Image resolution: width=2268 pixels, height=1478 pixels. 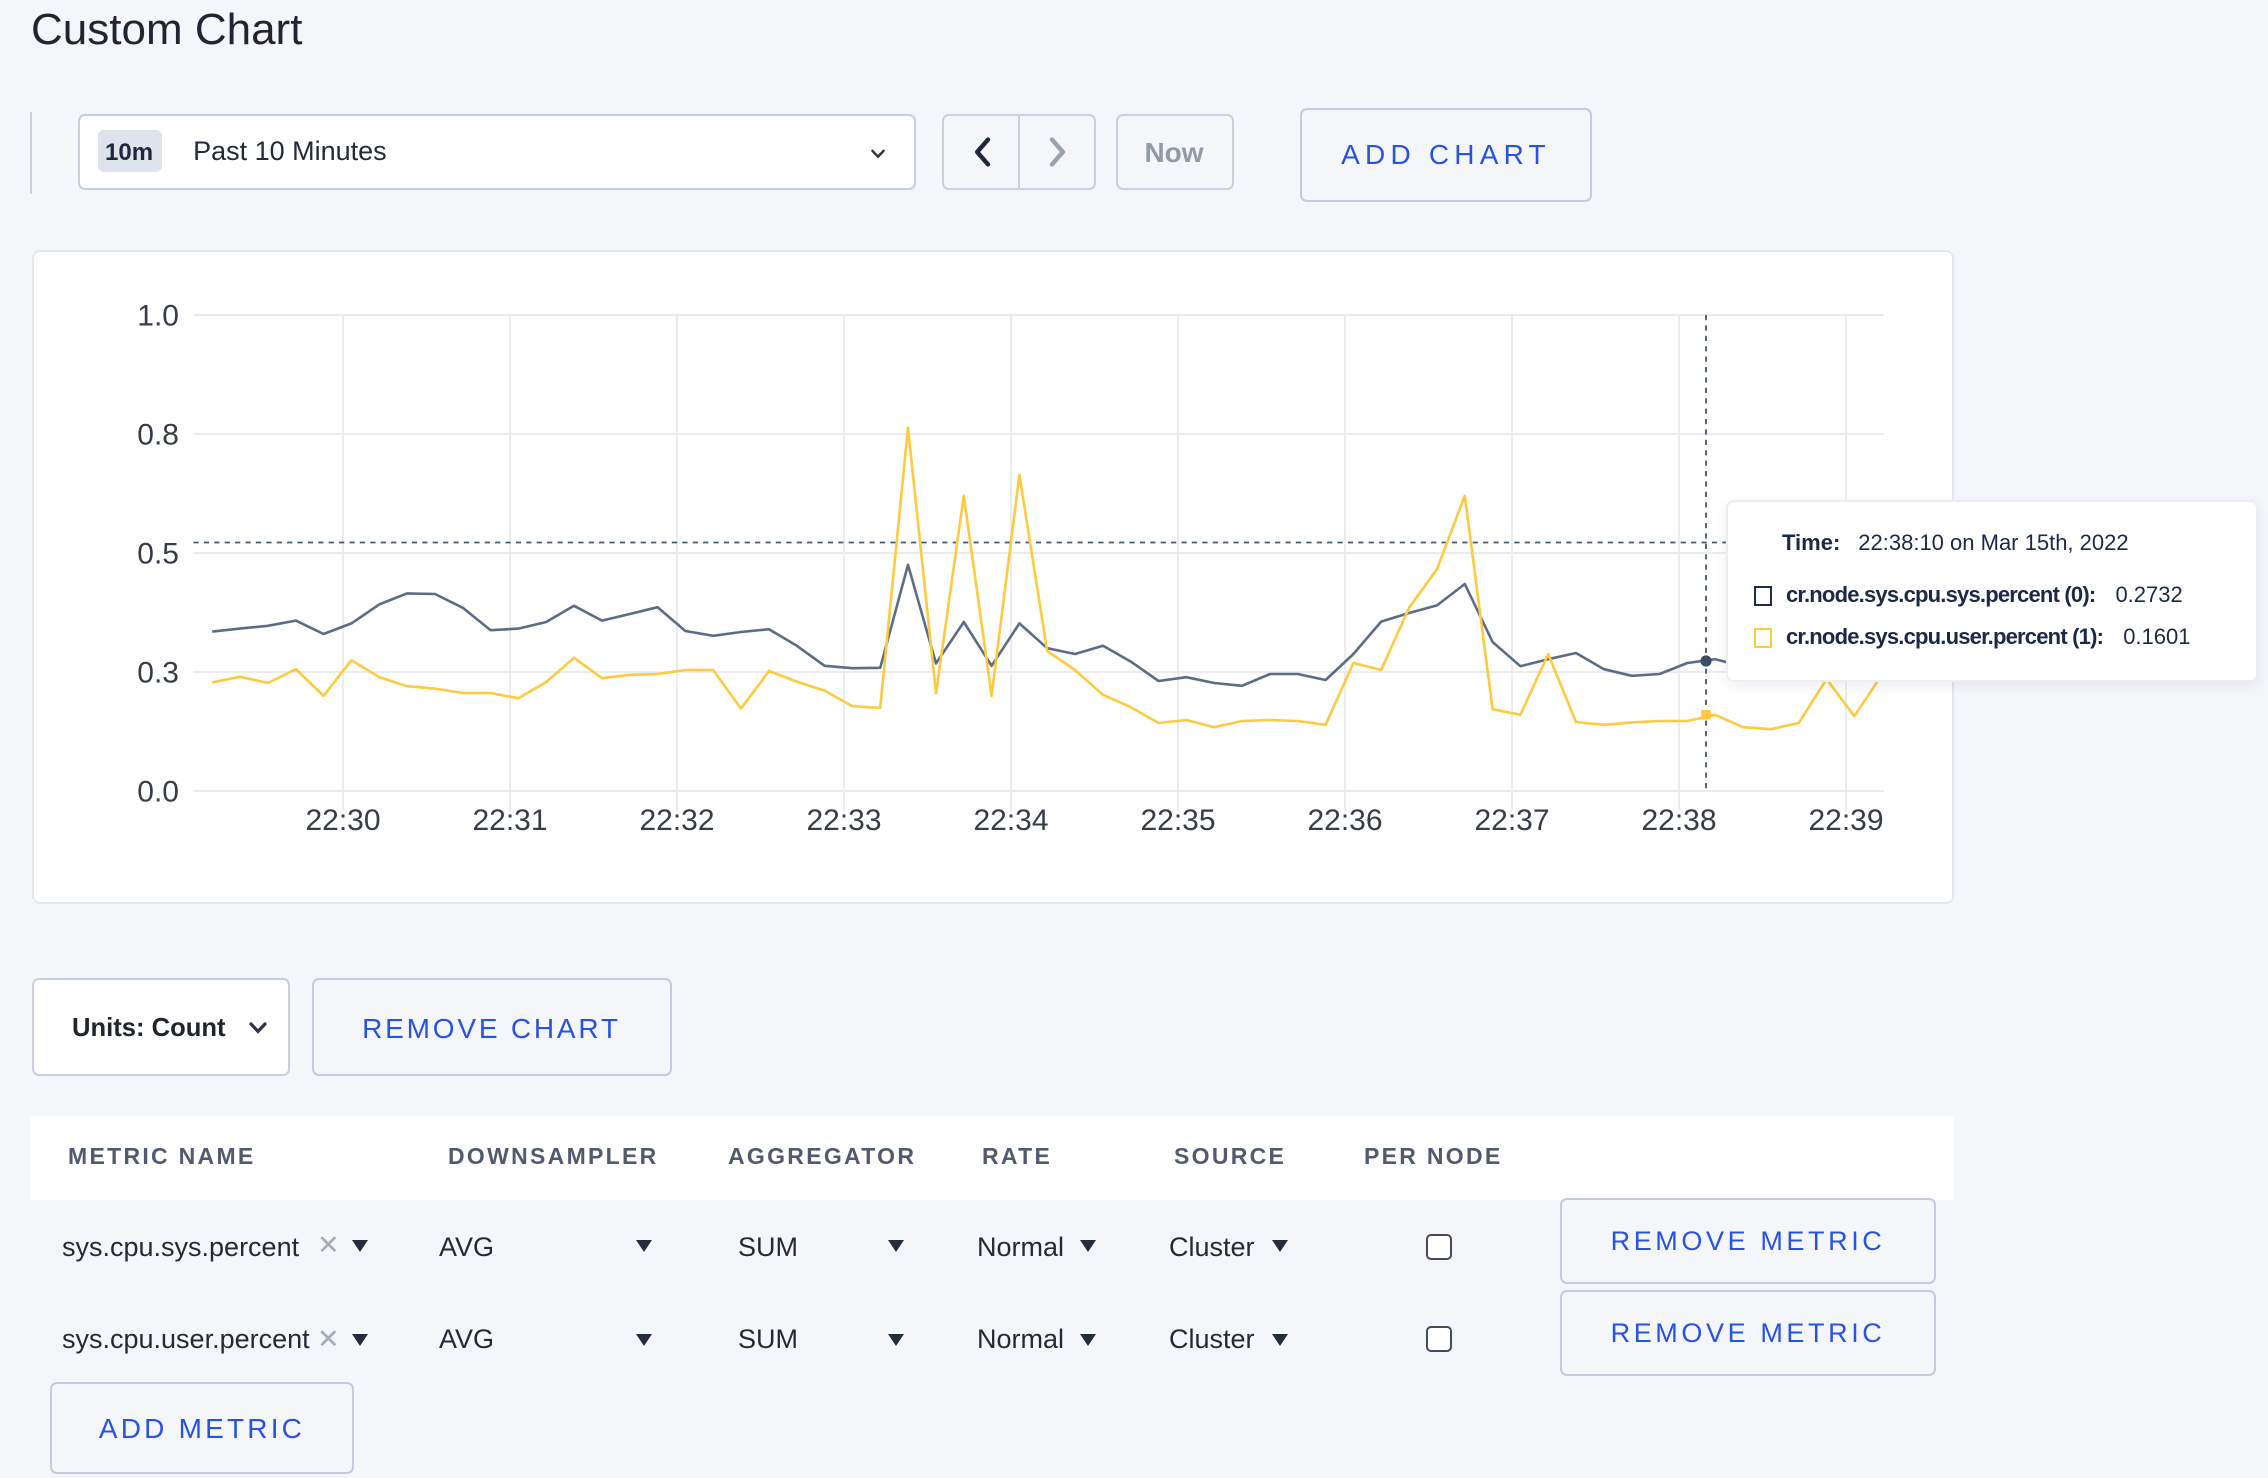 What do you see at coordinates (843, 820) in the screenshot?
I see `svg-text: 22:33` at bounding box center [843, 820].